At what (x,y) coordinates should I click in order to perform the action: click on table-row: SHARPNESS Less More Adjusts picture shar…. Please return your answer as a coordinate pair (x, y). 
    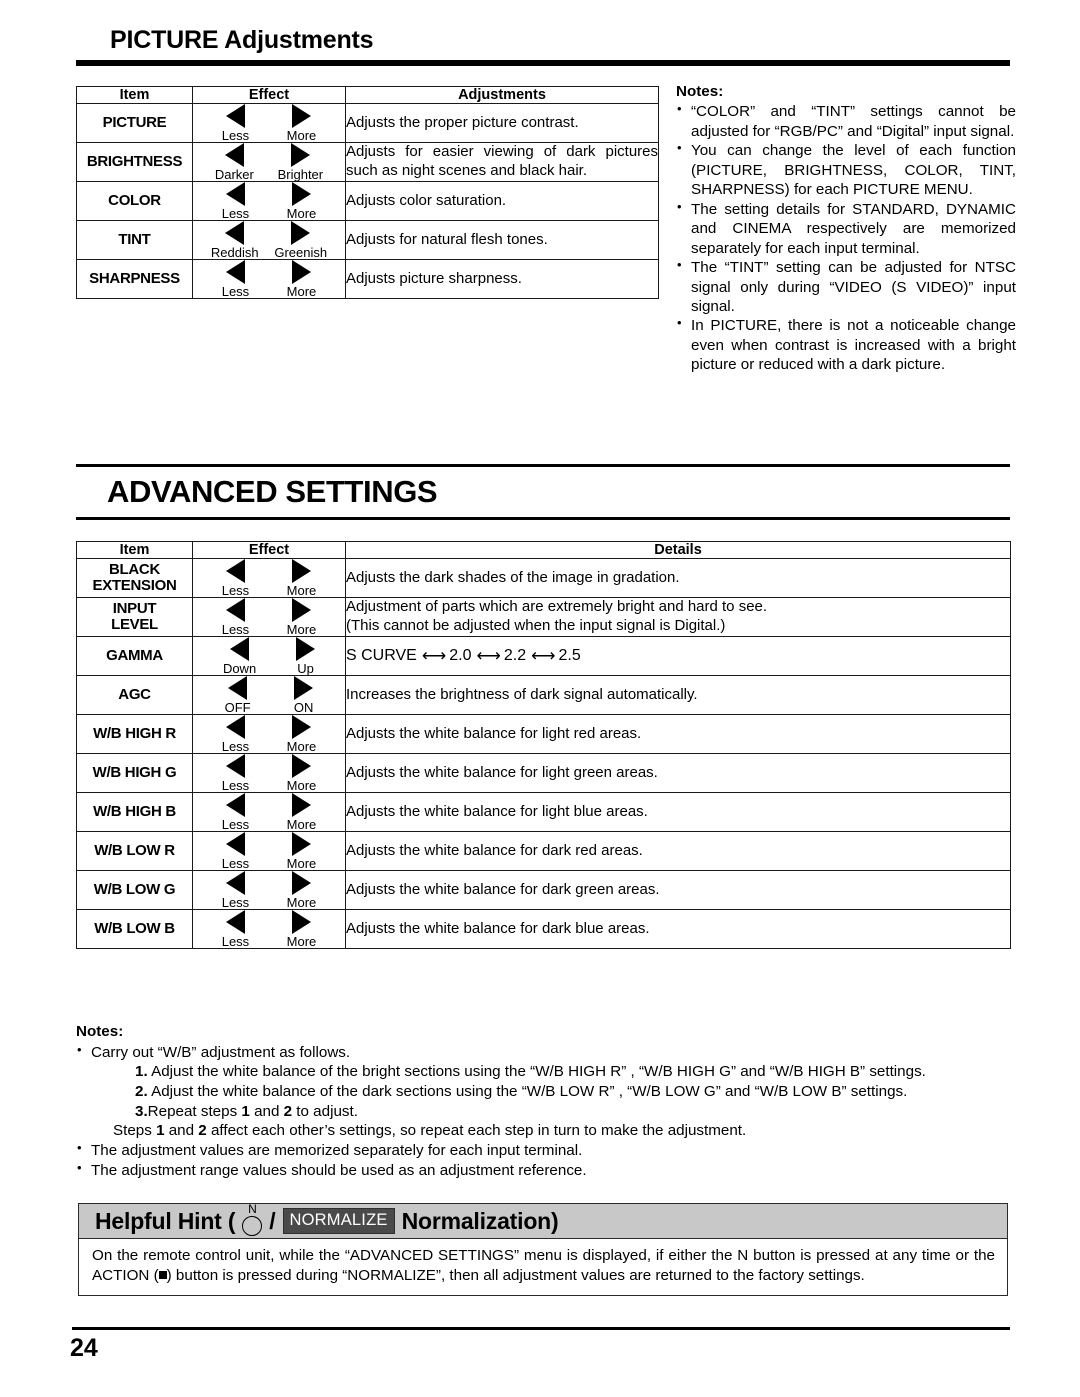
    Looking at the image, I should click on (367, 279).